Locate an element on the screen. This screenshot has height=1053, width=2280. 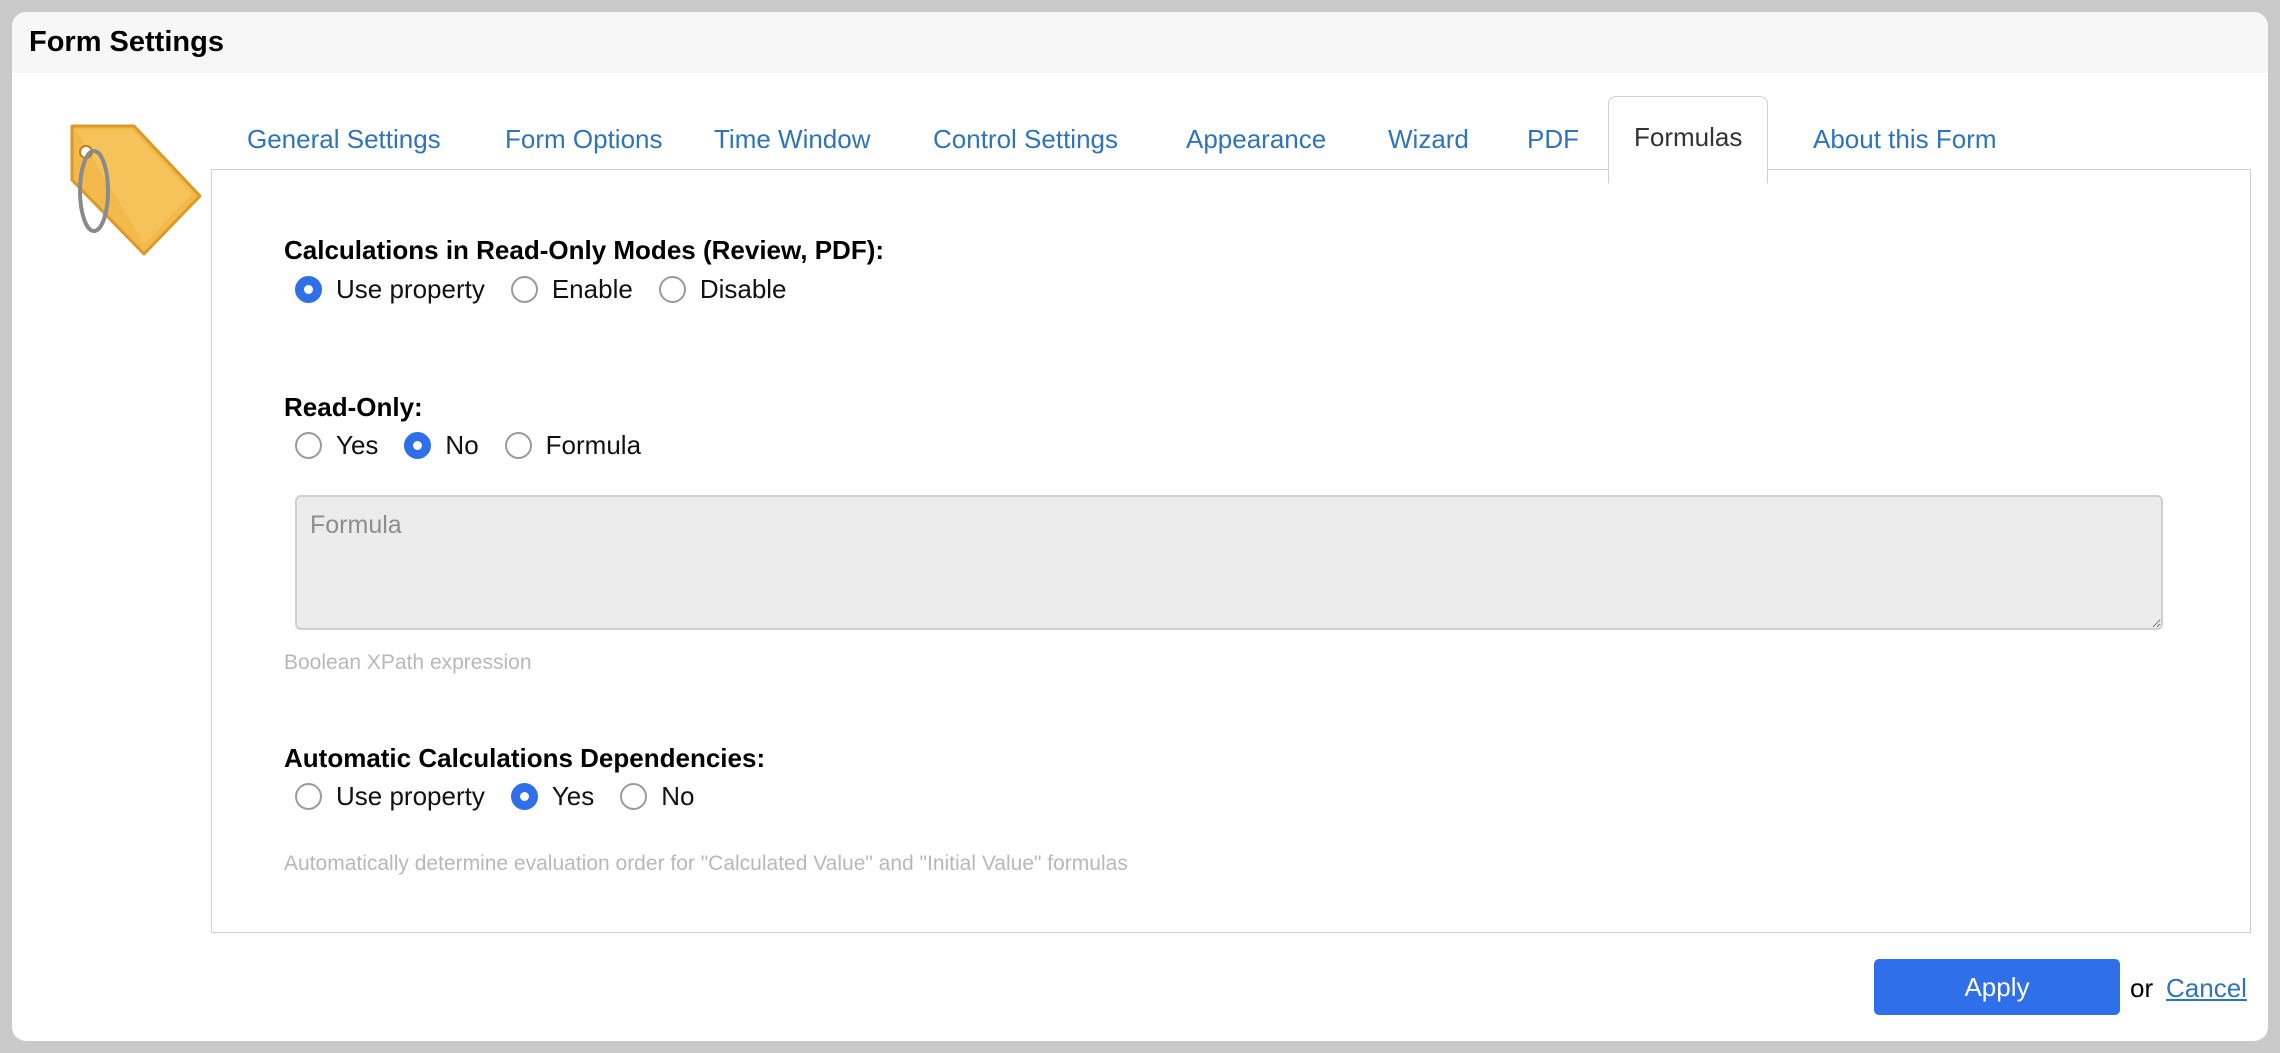
auto-deps-option-yes: Yes is located at coordinates (552, 796).